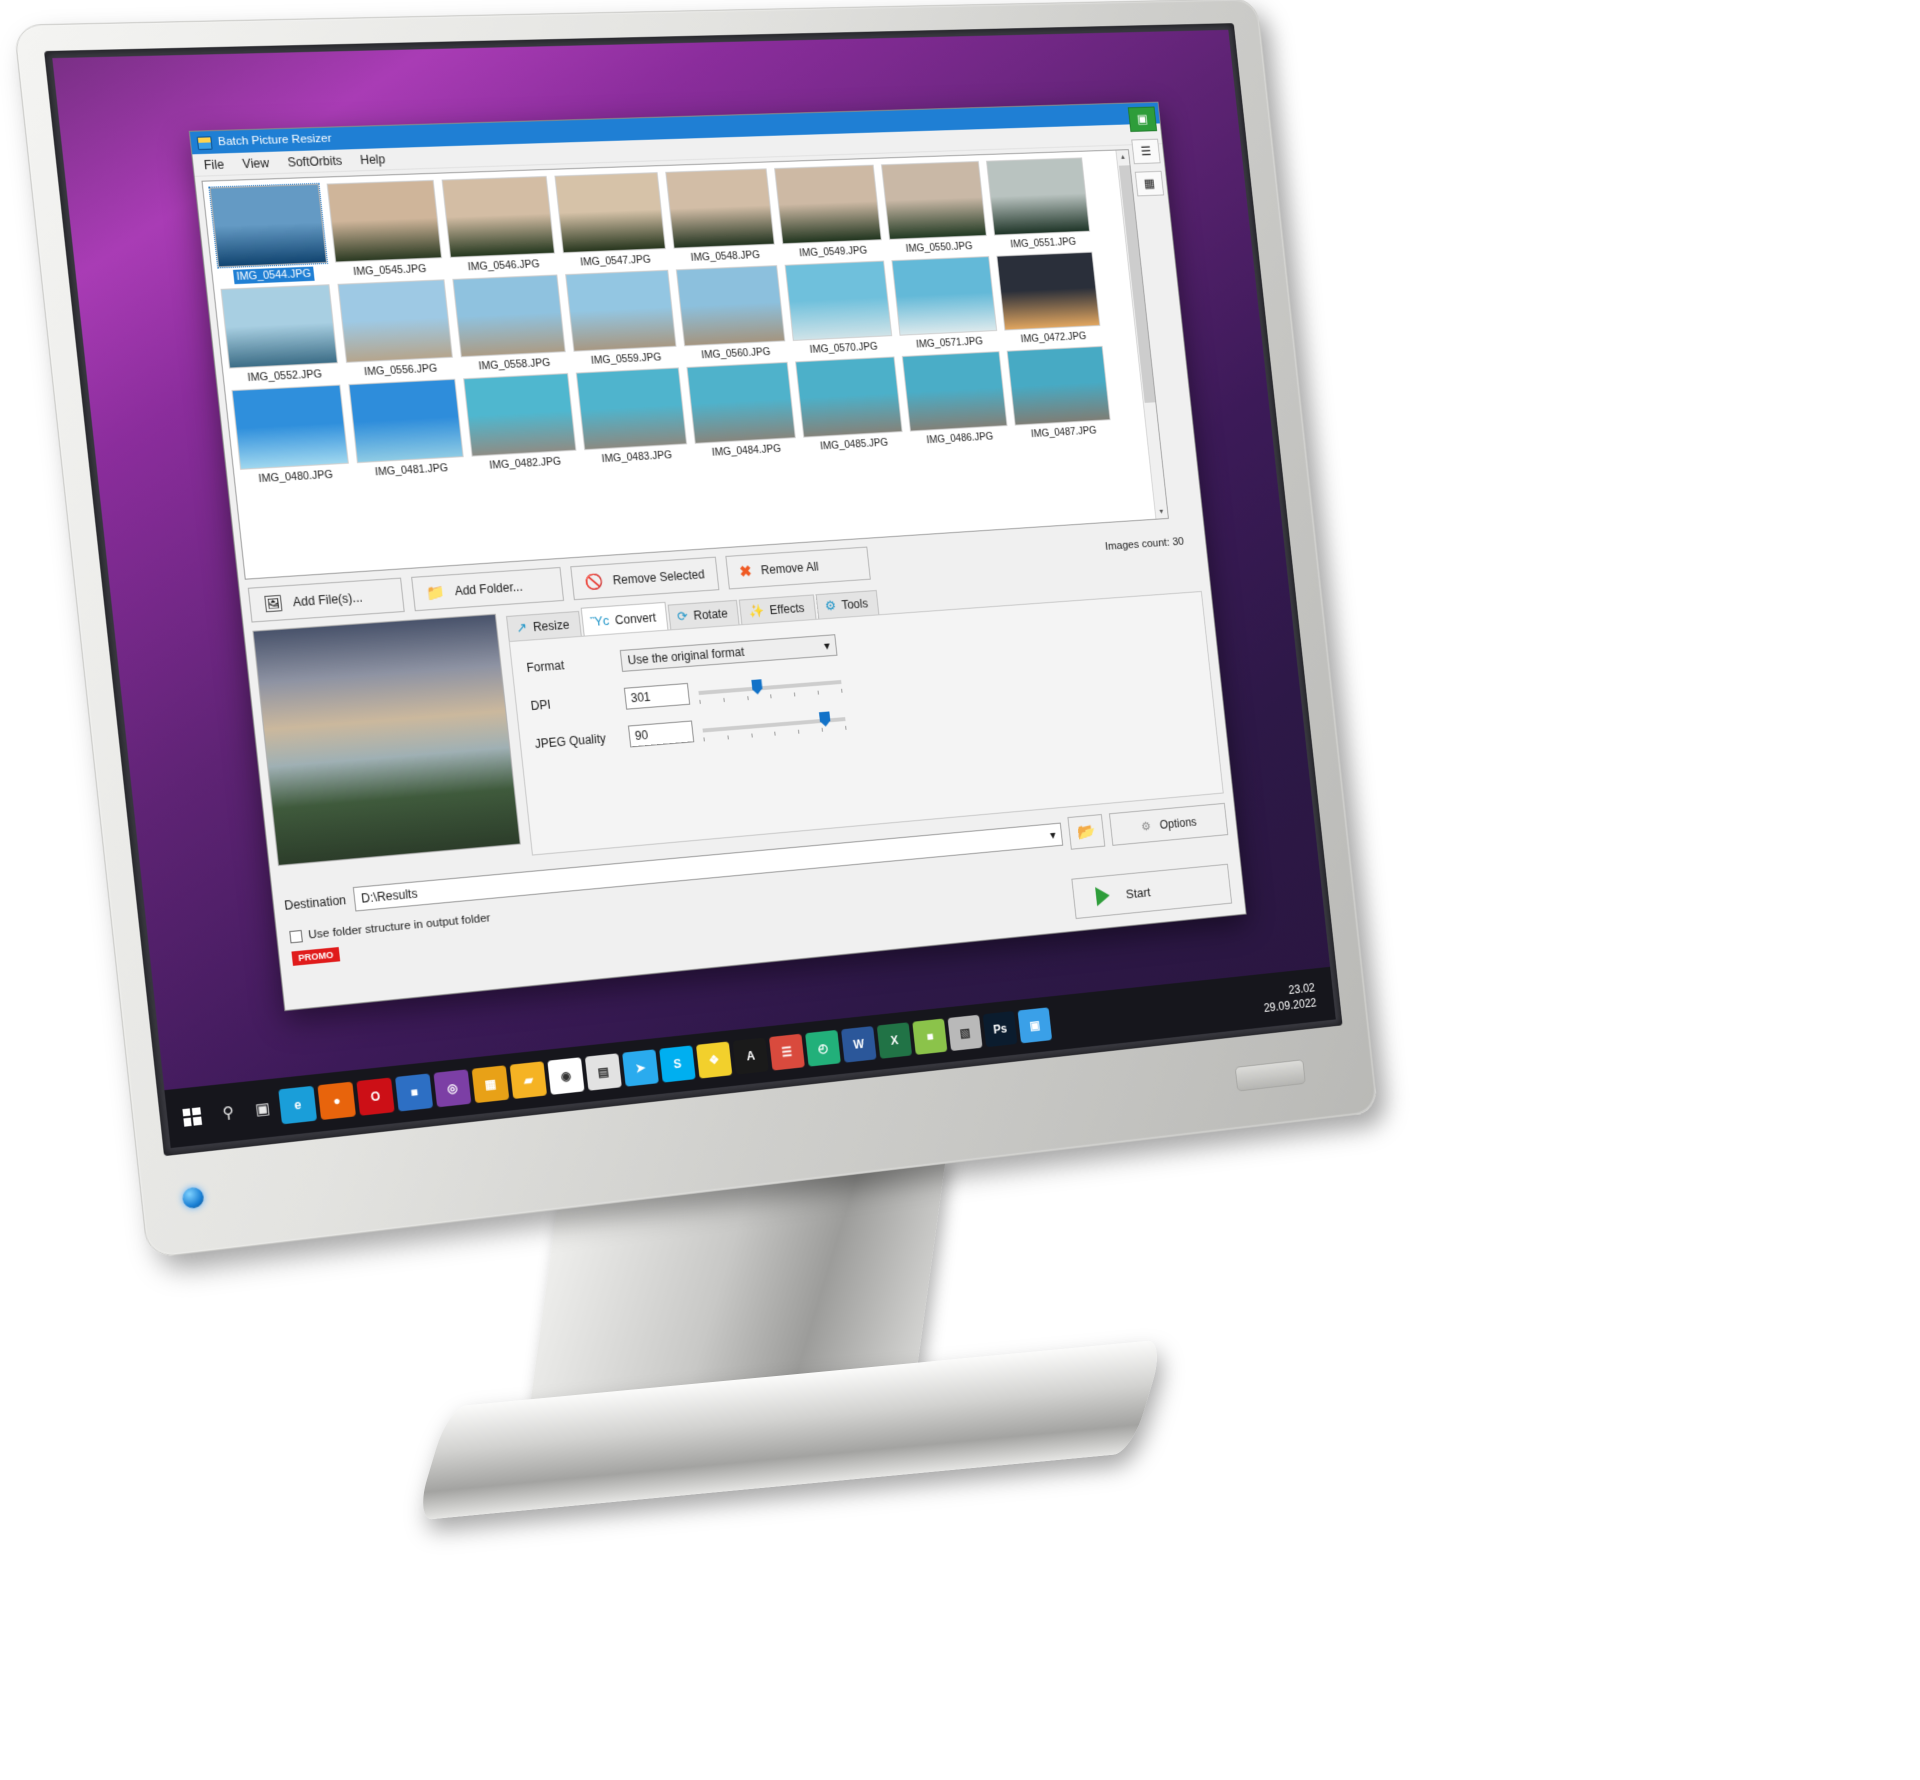 The width and height of the screenshot is (1920, 1780). What do you see at coordinates (833, 252) in the screenshot?
I see `thumbnail-label: IMG_0549.JPG` at bounding box center [833, 252].